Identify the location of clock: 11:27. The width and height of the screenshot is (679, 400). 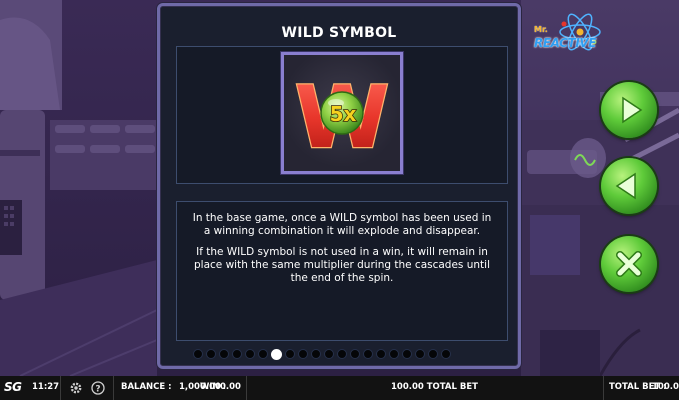
(46, 387).